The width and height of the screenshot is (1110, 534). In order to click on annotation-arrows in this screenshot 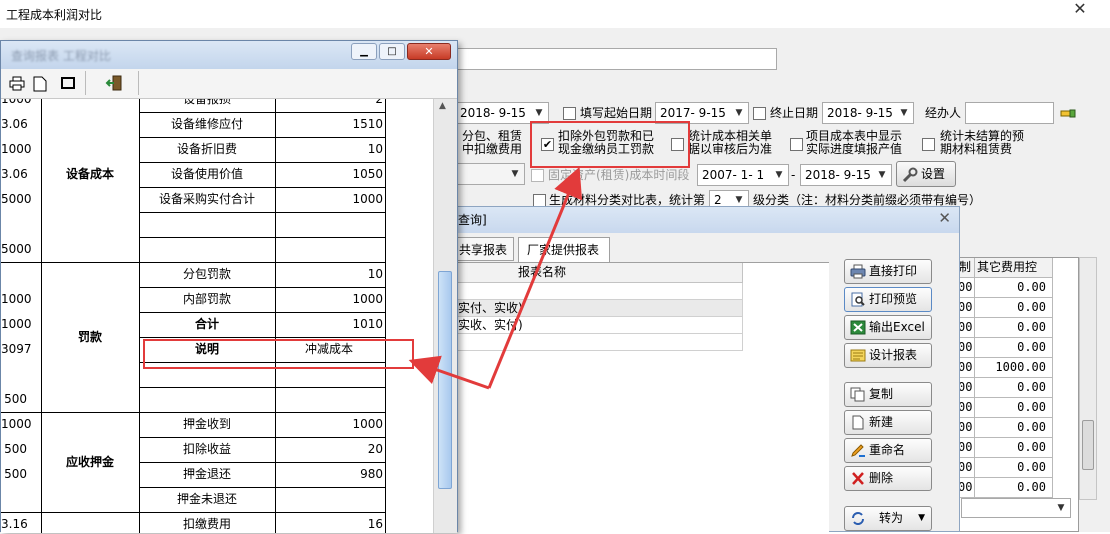, I will do `click(495, 278)`.